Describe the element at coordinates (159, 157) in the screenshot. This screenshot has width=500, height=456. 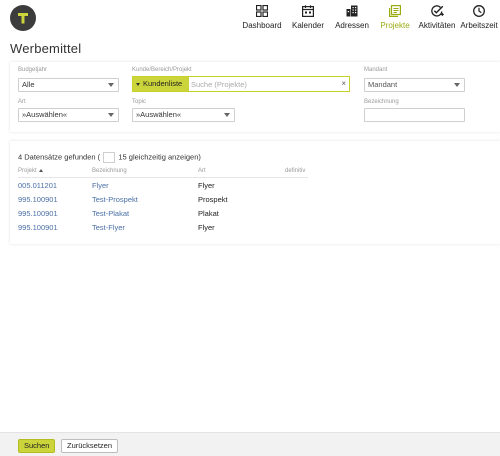
I see `page-size-text: 15 gleichzeitig anzeigen)` at that location.